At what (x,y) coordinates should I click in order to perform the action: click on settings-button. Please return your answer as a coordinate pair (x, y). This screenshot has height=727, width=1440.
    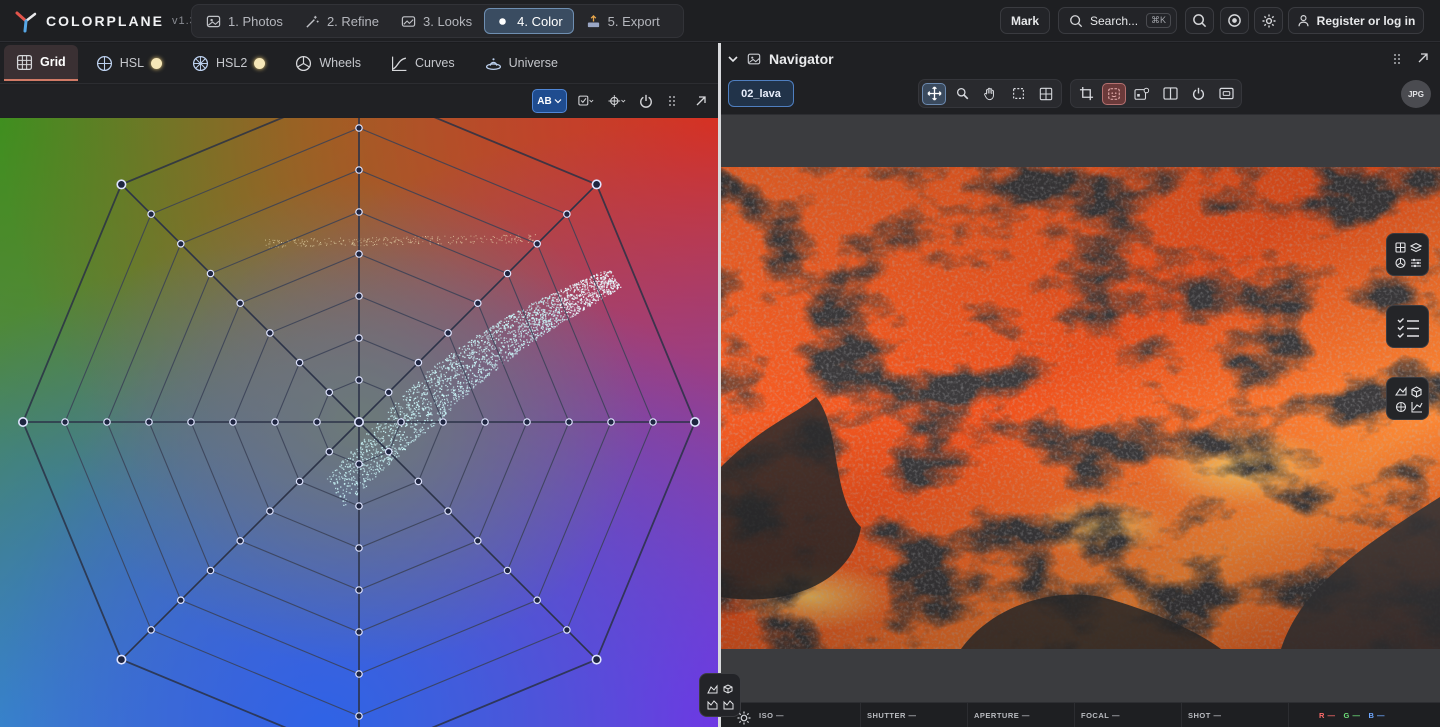
    Looking at the image, I should click on (1268, 20).